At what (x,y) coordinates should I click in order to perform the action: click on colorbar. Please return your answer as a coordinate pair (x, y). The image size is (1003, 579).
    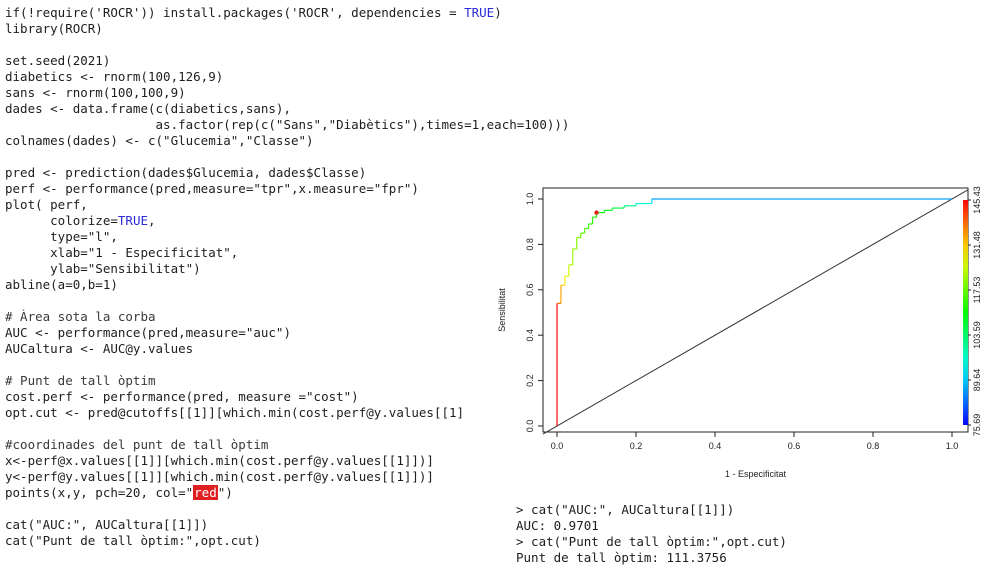
    Looking at the image, I should click on (965, 312).